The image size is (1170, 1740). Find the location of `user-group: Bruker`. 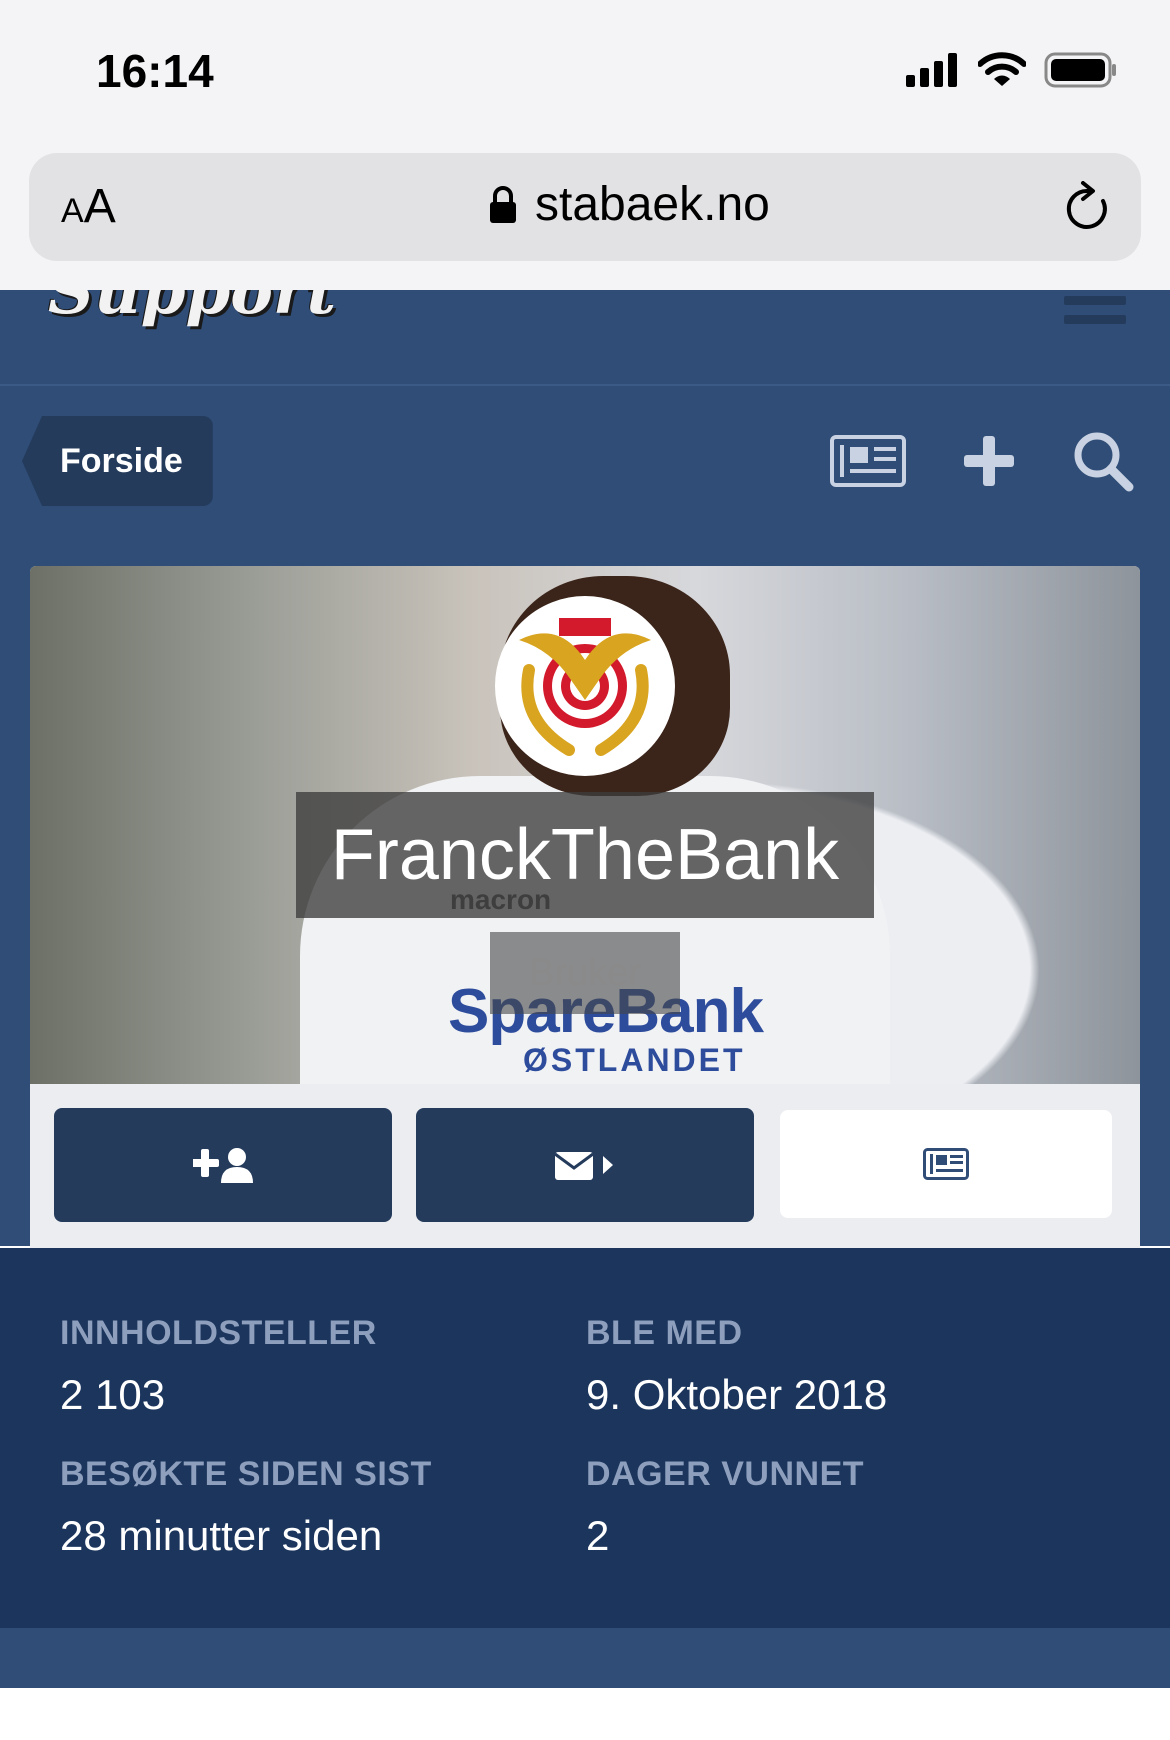

user-group: Bruker is located at coordinates (585, 972).